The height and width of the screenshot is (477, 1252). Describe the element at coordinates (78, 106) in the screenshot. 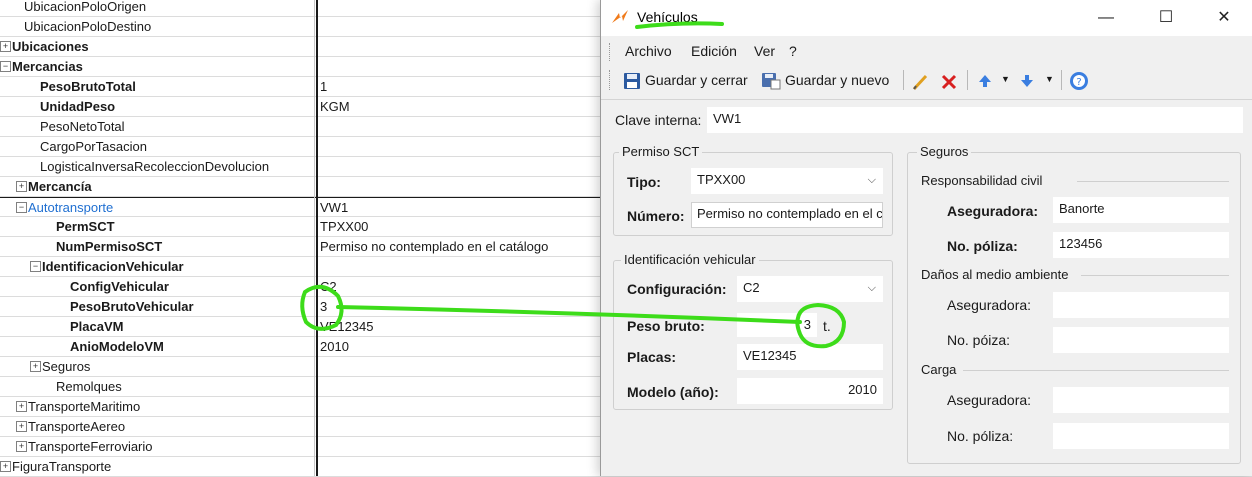

I see `tree-row-text: UnidadPeso` at that location.